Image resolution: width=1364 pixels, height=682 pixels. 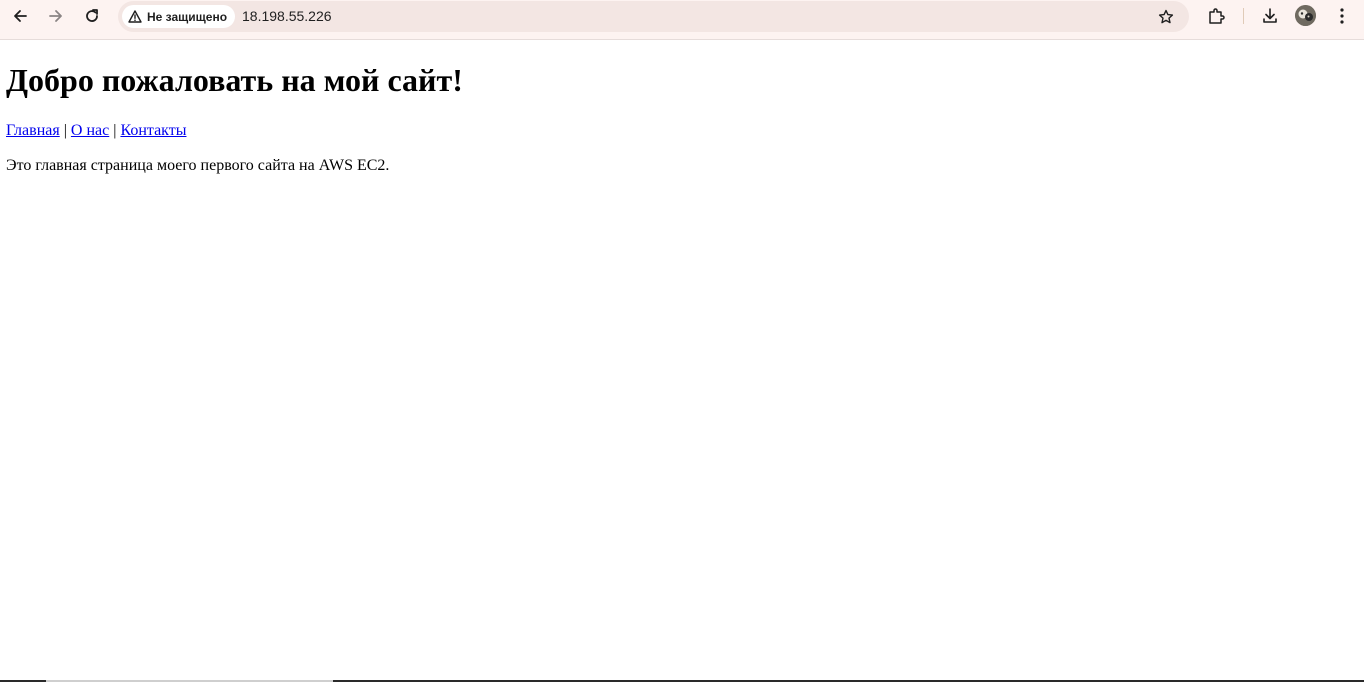 I want to click on bookmark-button, so click(x=1165, y=16).